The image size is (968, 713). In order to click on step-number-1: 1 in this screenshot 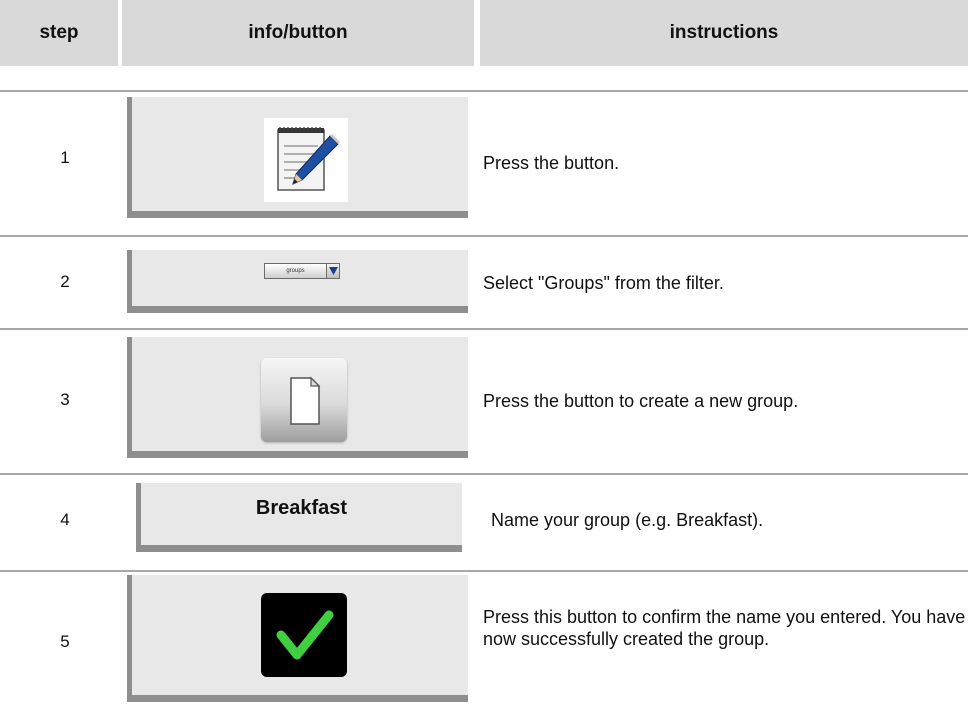, I will do `click(65, 157)`.